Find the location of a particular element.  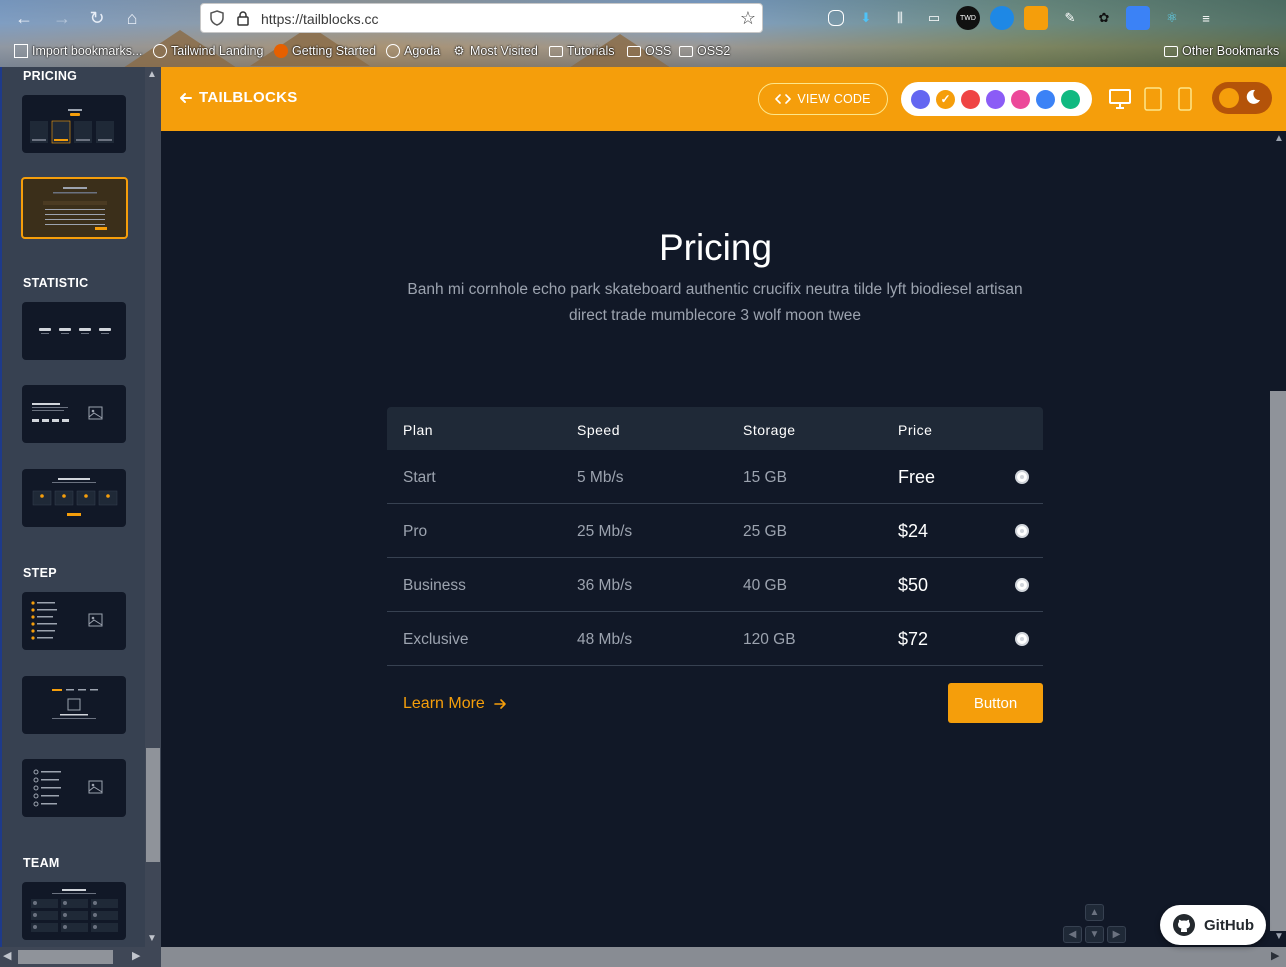

pocket-icon is located at coordinates (836, 18).